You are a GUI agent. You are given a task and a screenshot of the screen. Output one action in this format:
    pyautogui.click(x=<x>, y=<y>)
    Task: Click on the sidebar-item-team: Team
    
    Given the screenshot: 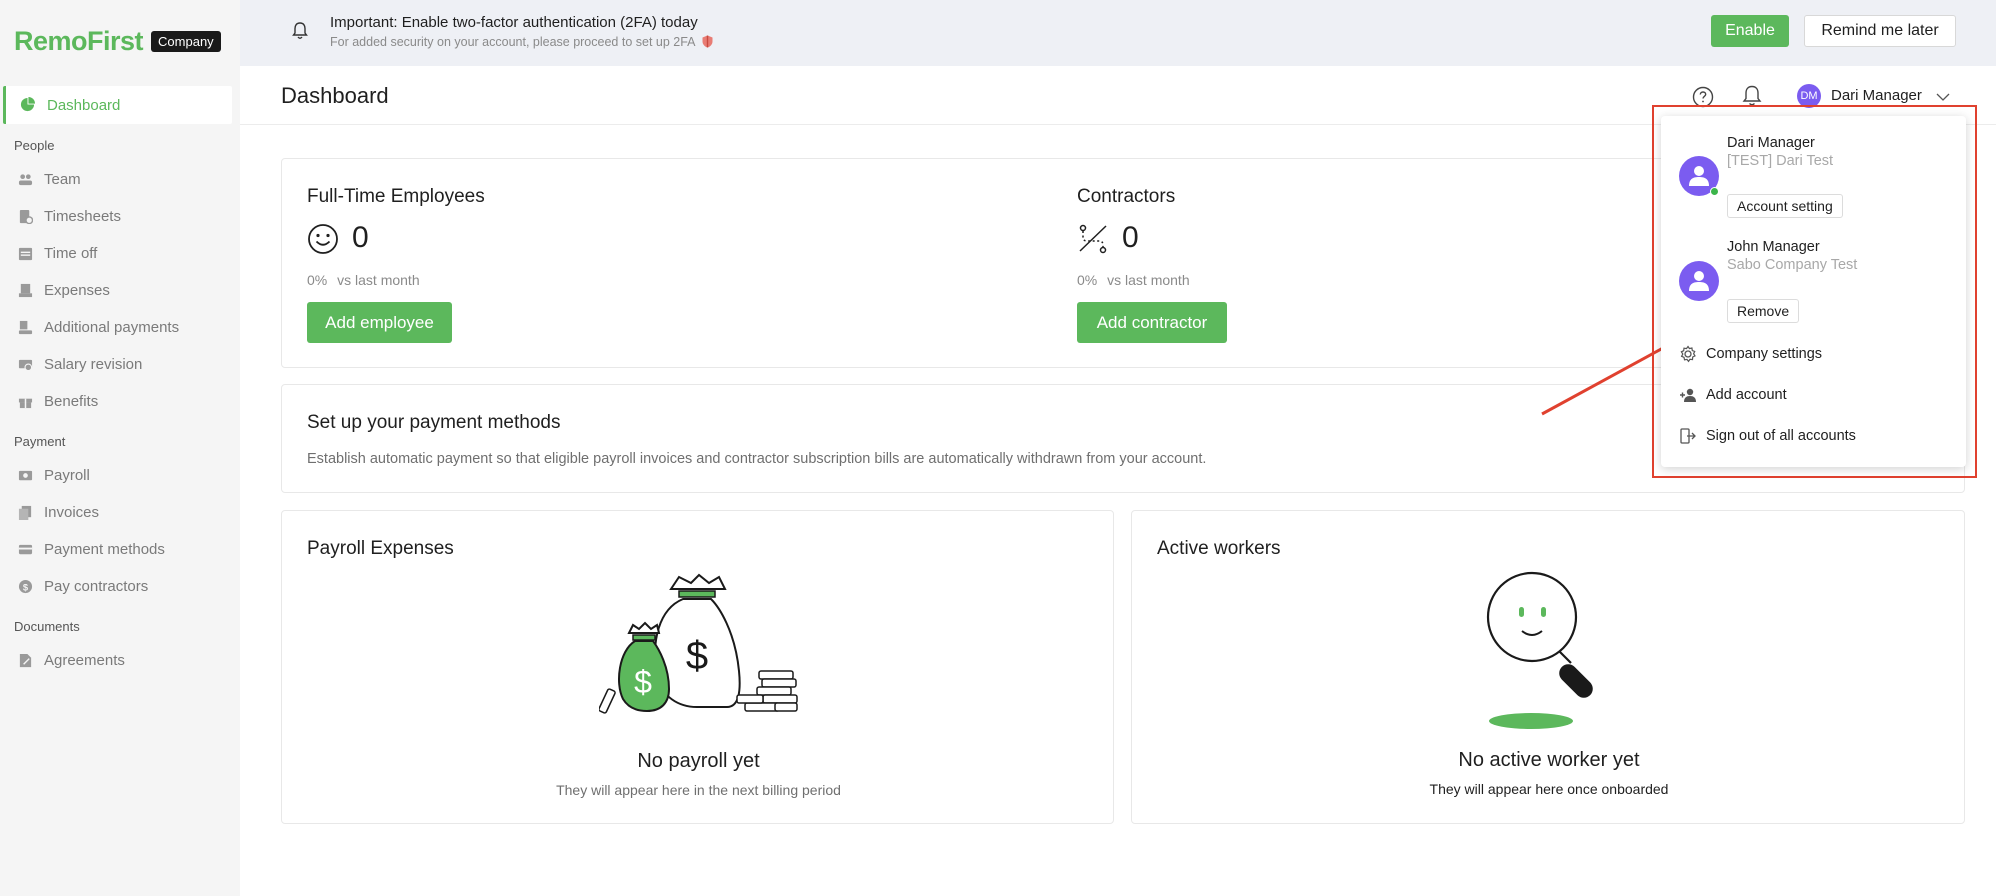 What is the action you would take?
    pyautogui.click(x=120, y=179)
    